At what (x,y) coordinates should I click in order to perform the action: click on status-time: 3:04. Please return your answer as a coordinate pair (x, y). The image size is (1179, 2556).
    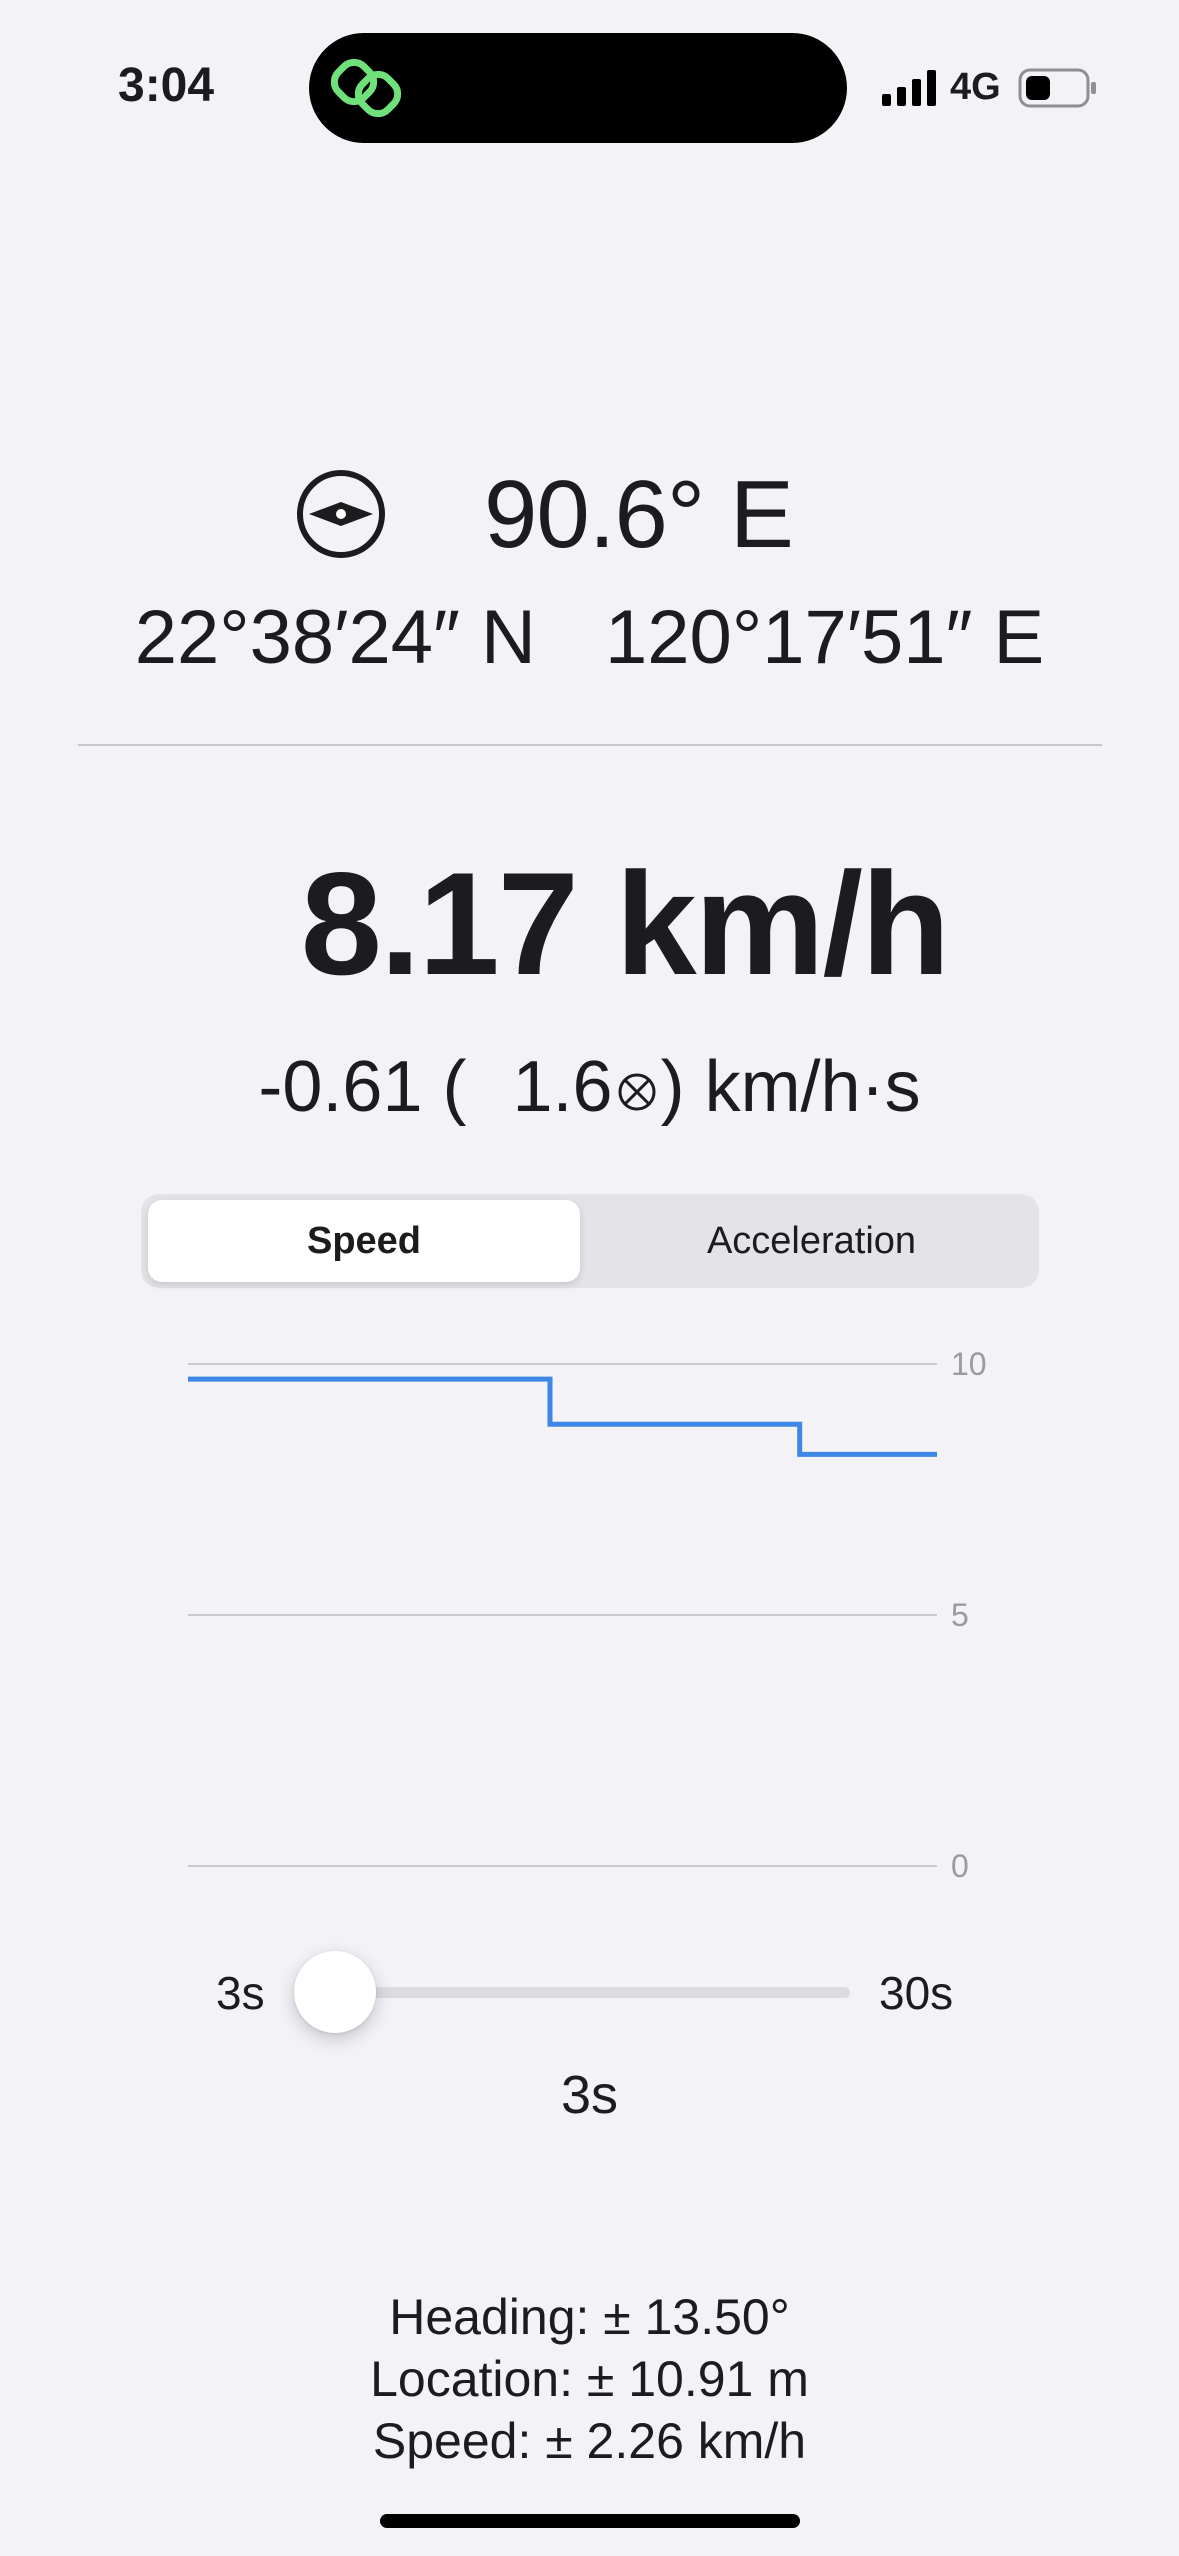
    Looking at the image, I should click on (166, 85).